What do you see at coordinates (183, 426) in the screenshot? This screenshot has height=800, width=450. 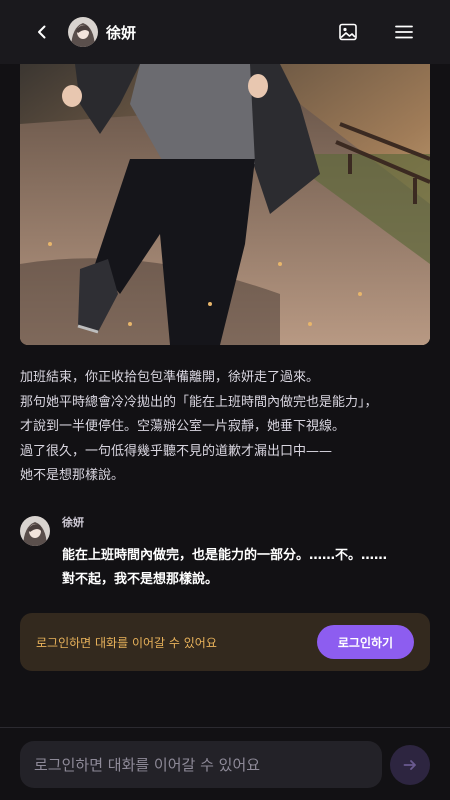 I see `narration-line: 才說到一半便停住。空蕩辦公室一片寂靜，她垂下視線。` at bounding box center [183, 426].